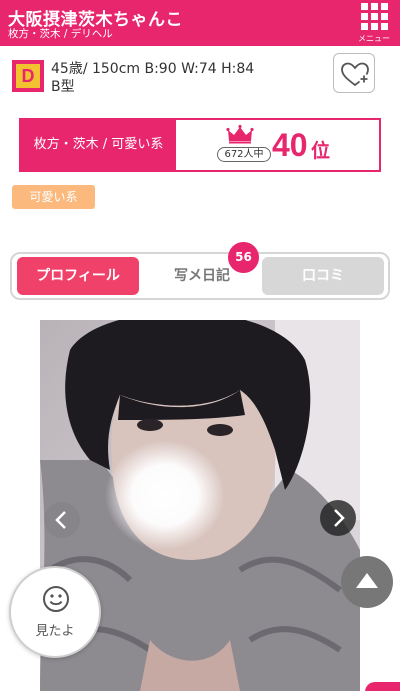  I want to click on next-photo-button, so click(338, 518).